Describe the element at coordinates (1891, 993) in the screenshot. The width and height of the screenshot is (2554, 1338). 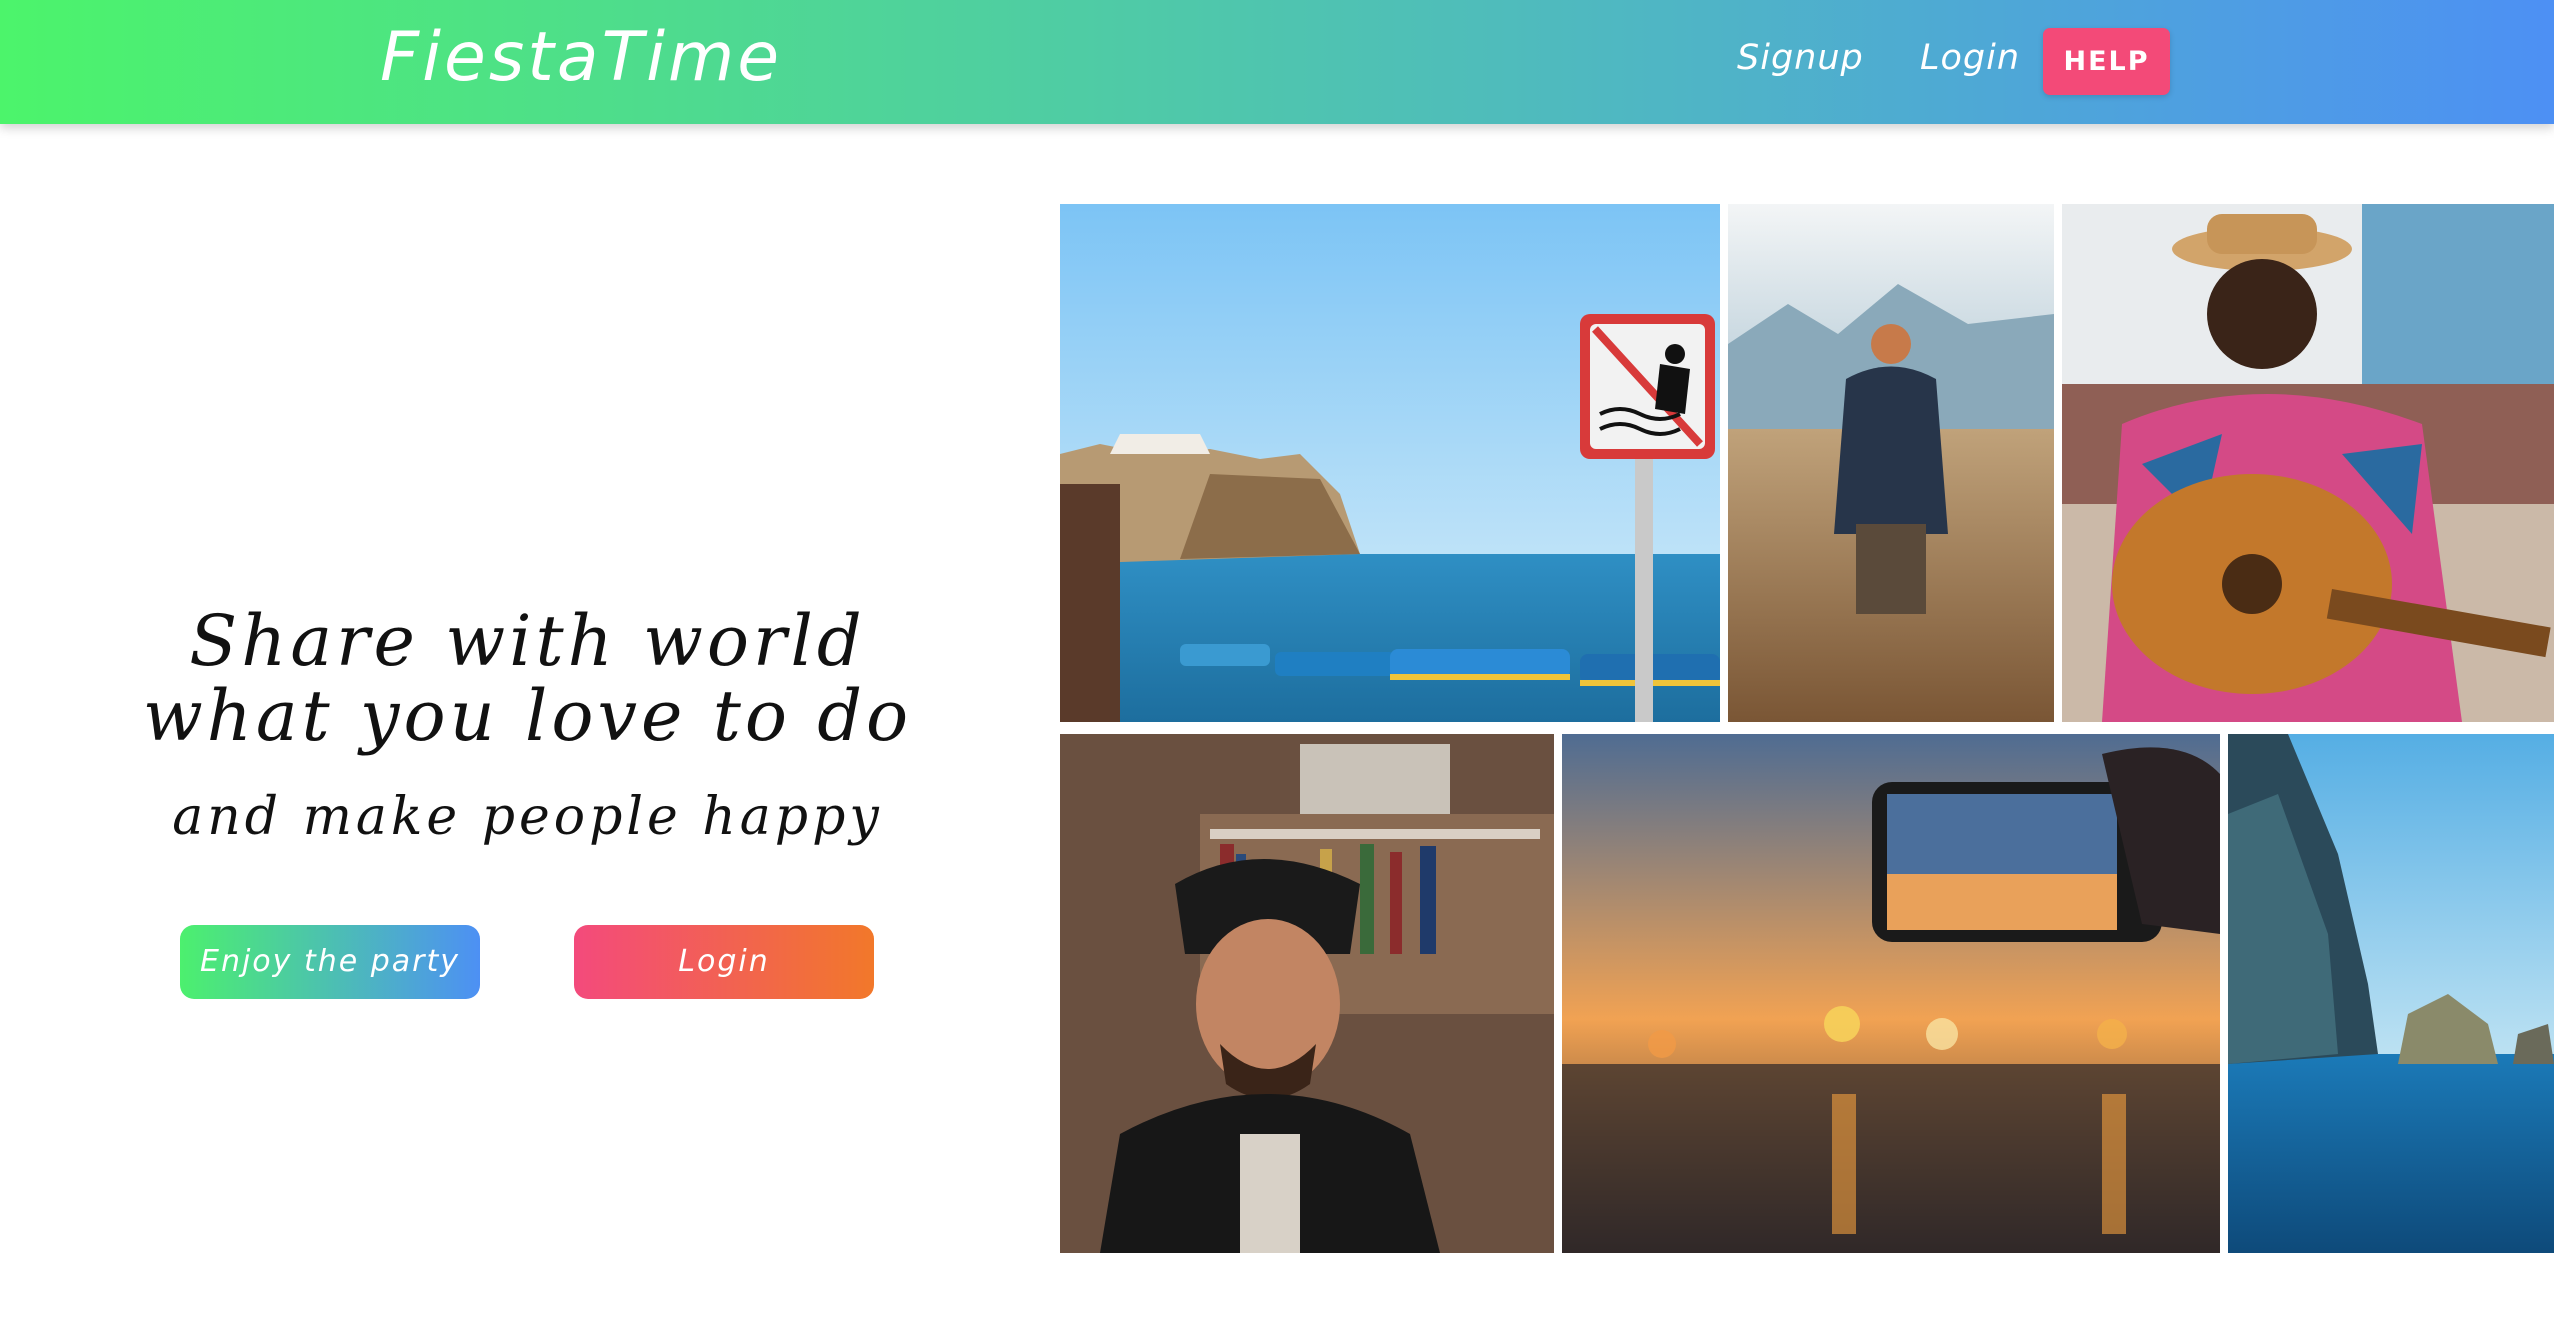
I see `phone-sunset-photo` at that location.